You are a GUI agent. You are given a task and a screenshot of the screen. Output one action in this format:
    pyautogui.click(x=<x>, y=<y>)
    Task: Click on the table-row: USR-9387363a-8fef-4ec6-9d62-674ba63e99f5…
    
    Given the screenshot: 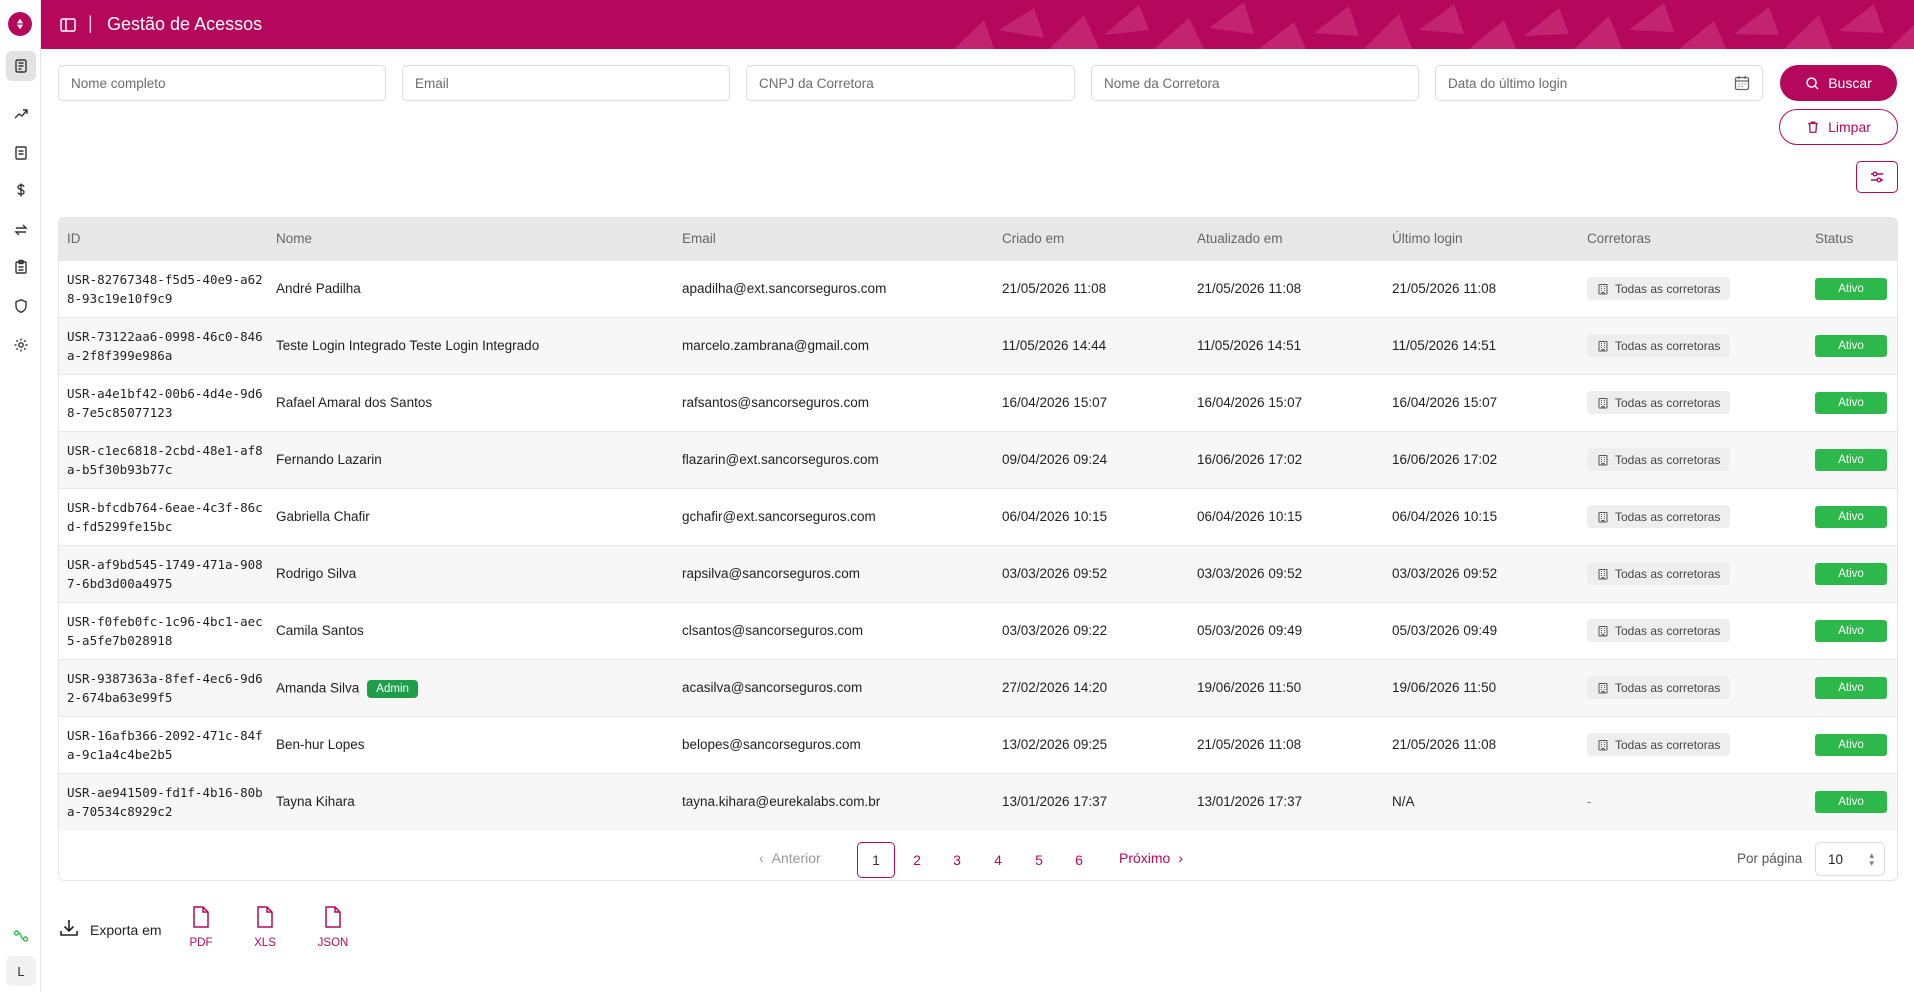 What is the action you would take?
    pyautogui.click(x=978, y=687)
    